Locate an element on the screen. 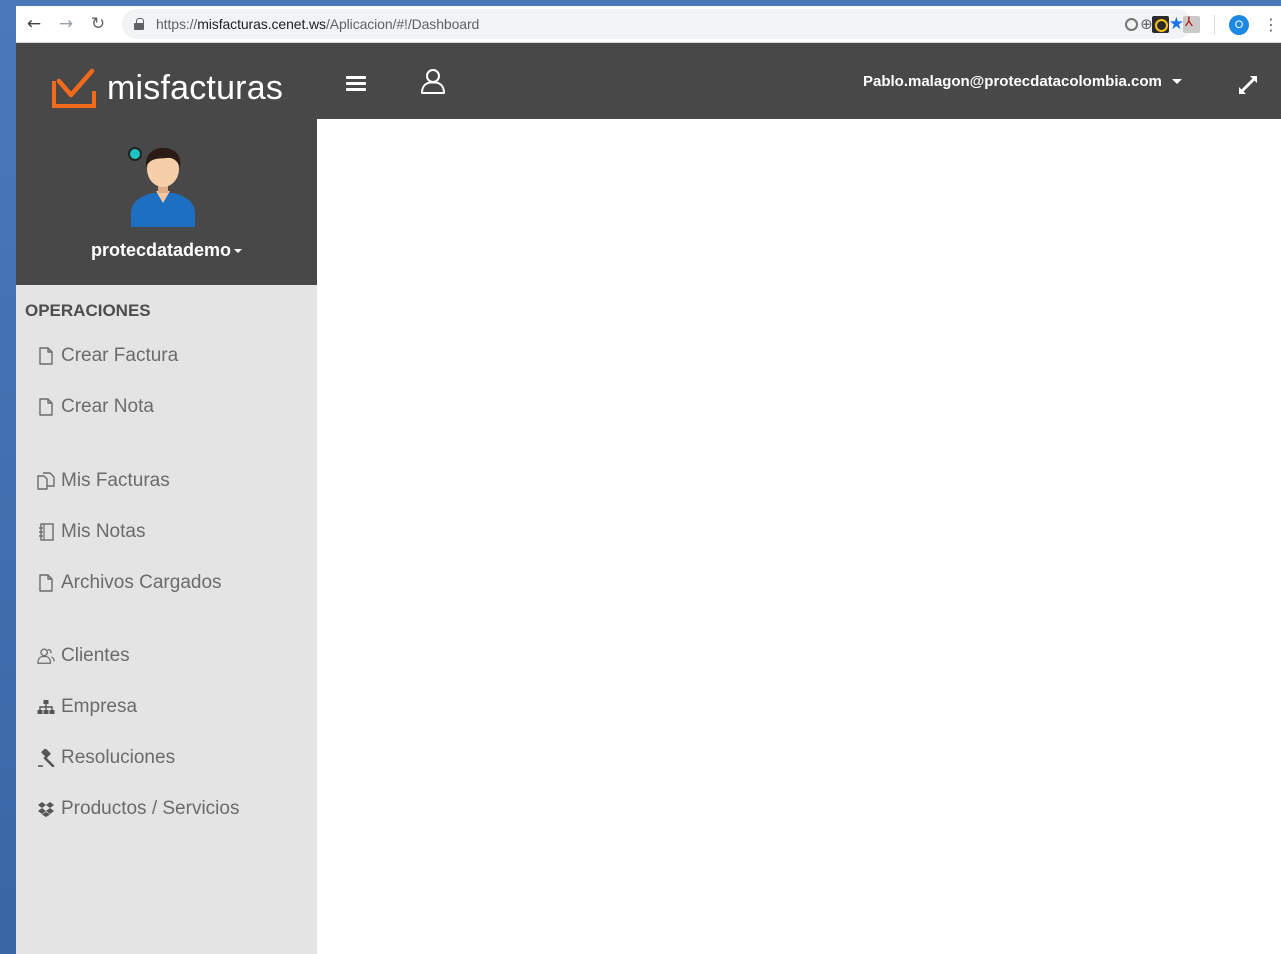  forward-arrow-icon: → is located at coordinates (66, 24).